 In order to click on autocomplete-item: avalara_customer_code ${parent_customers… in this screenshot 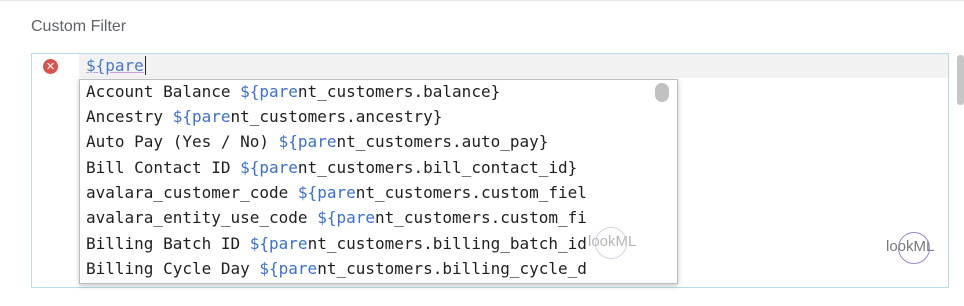, I will do `click(336, 193)`.